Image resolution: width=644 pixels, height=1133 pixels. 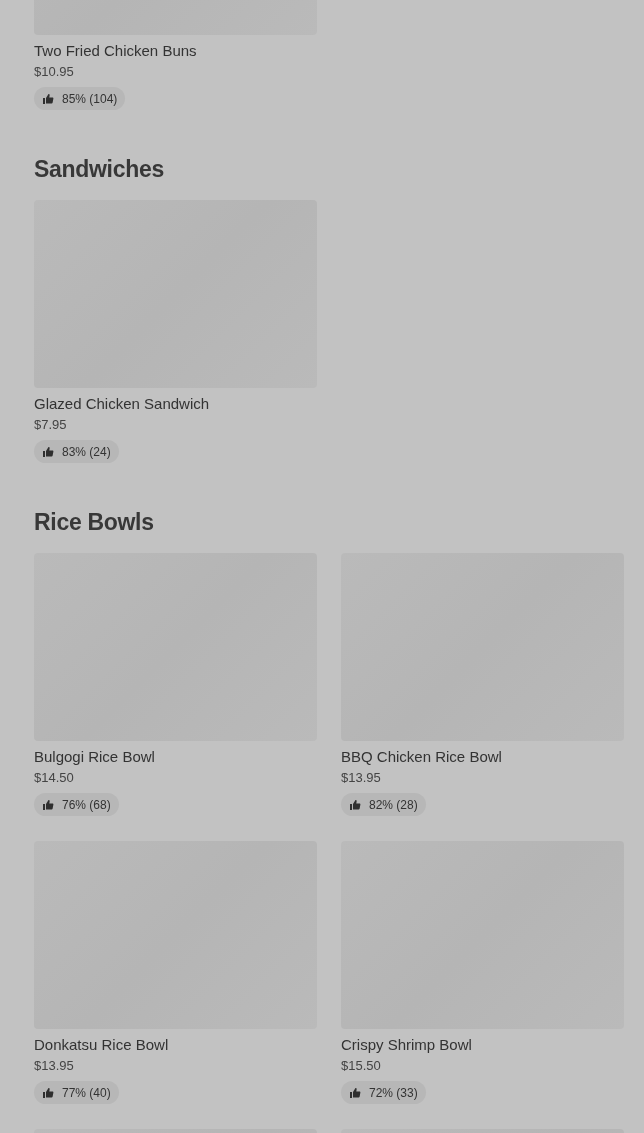 I want to click on item-price: $7.95, so click(x=51, y=425).